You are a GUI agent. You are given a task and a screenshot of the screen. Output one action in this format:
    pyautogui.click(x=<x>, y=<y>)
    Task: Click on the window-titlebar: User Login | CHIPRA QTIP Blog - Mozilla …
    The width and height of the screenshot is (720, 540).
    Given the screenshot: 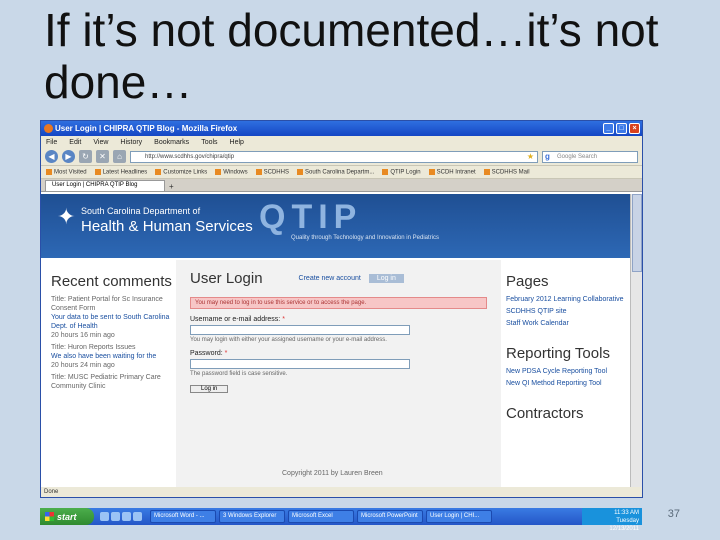 What is the action you would take?
    pyautogui.click(x=341, y=128)
    